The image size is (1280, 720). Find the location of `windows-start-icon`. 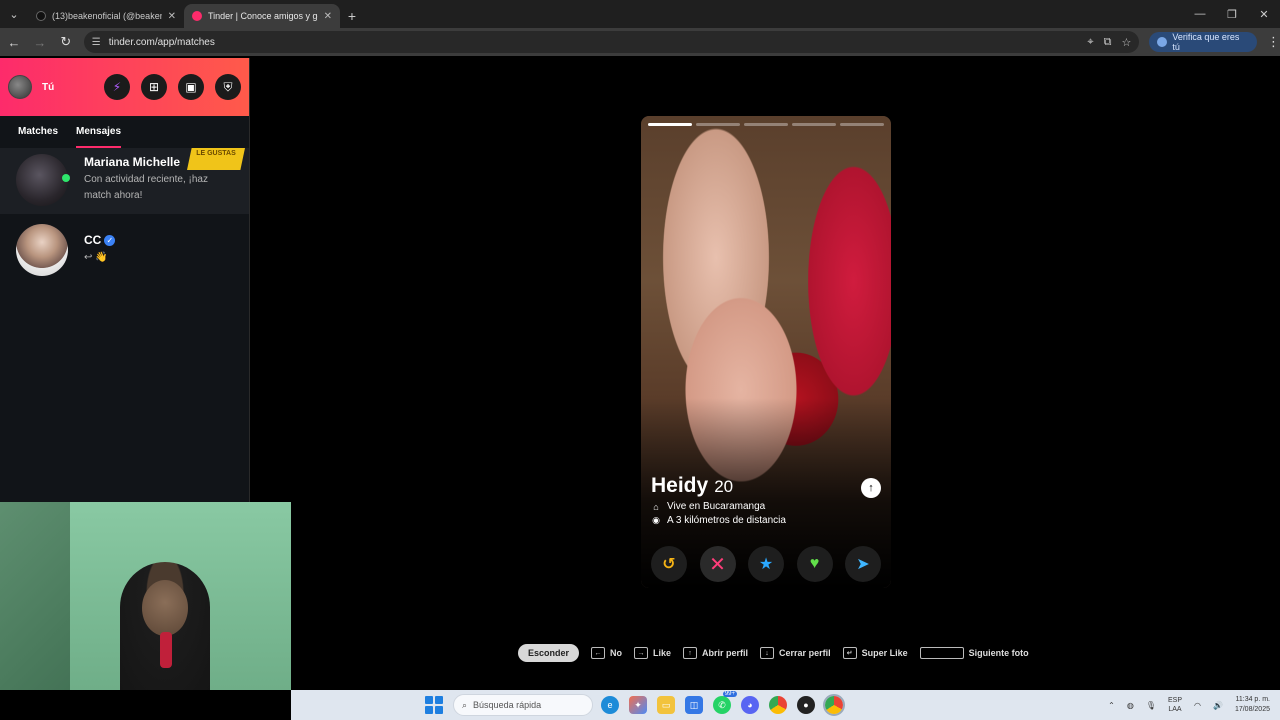

windows-start-icon is located at coordinates (434, 705).